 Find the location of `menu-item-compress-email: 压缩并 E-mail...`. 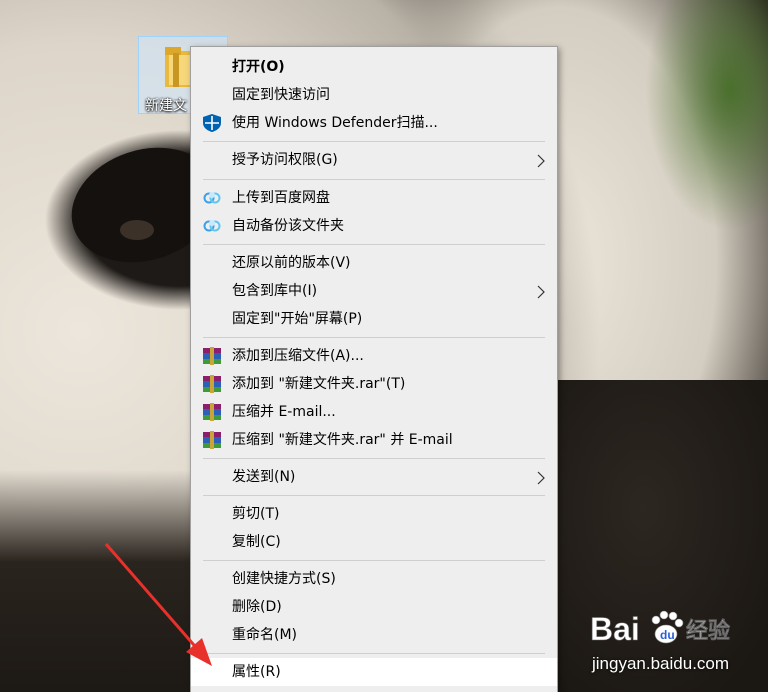

menu-item-compress-email: 压缩并 E-mail... is located at coordinates (374, 412).